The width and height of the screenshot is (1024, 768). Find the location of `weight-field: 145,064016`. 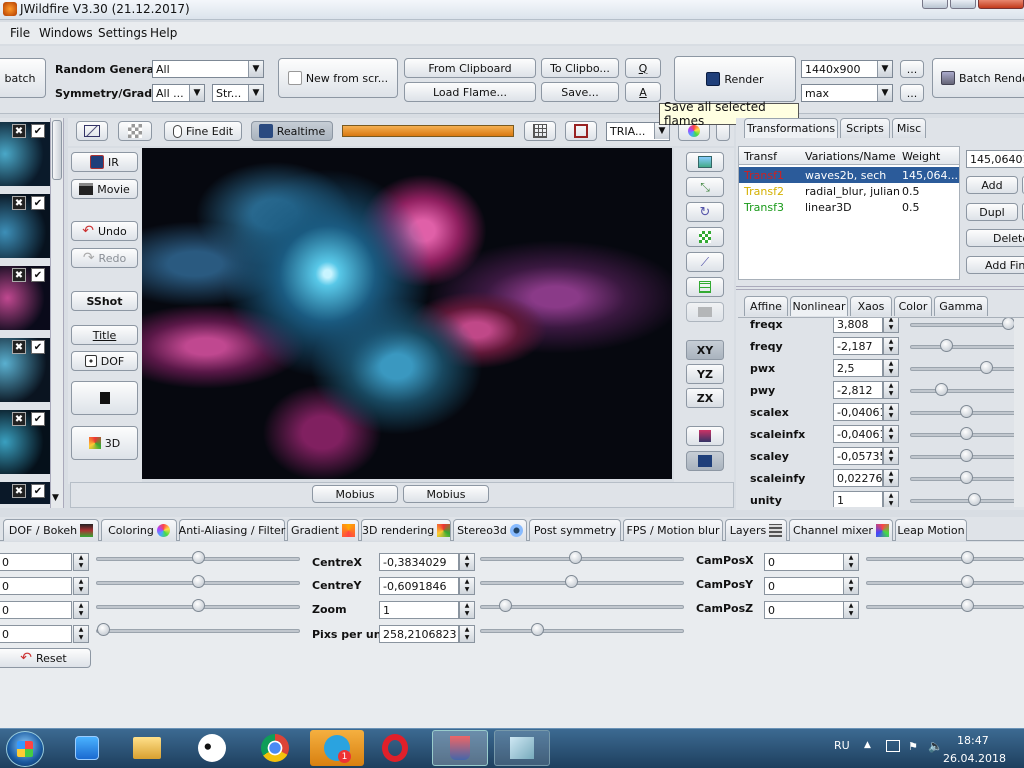

weight-field: 145,064016 is located at coordinates (995, 159).